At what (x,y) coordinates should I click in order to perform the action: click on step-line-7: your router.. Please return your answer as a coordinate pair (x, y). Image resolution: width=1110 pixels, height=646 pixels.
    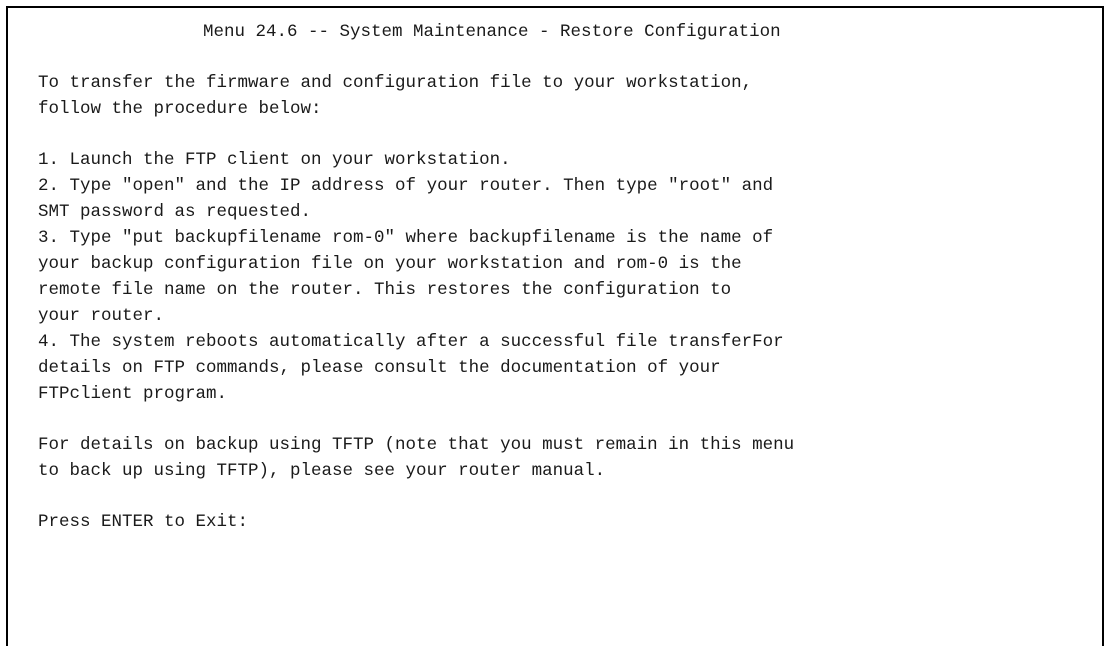
    Looking at the image, I should click on (101, 316).